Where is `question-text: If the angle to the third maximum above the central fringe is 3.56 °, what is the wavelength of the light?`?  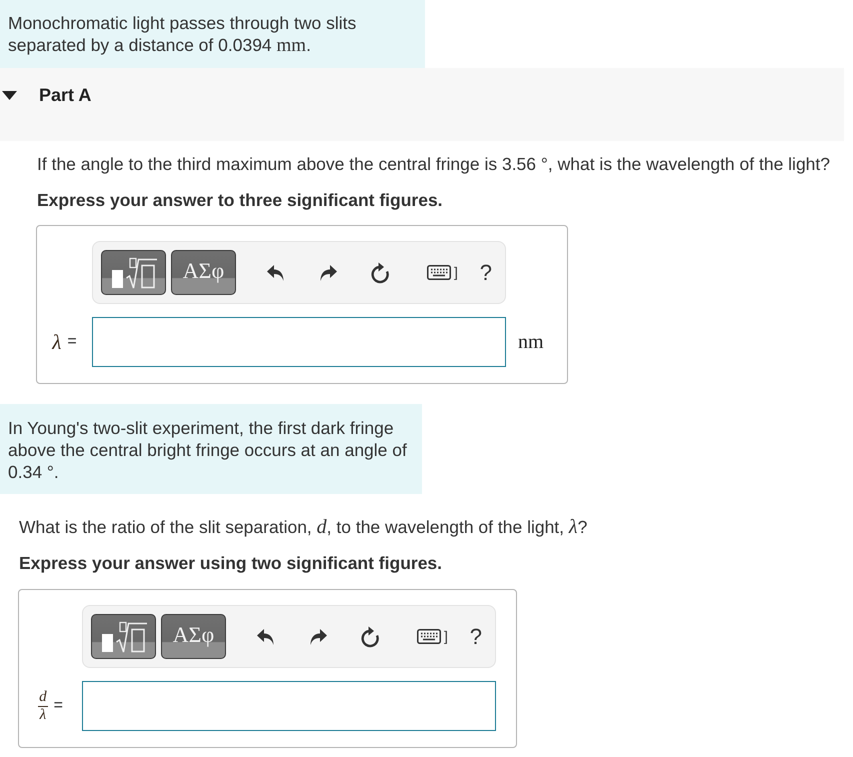 question-text: If the angle to the third maximum above the central fringe is 3.56 °, what is the wavelength of the light? is located at coordinates (434, 164).